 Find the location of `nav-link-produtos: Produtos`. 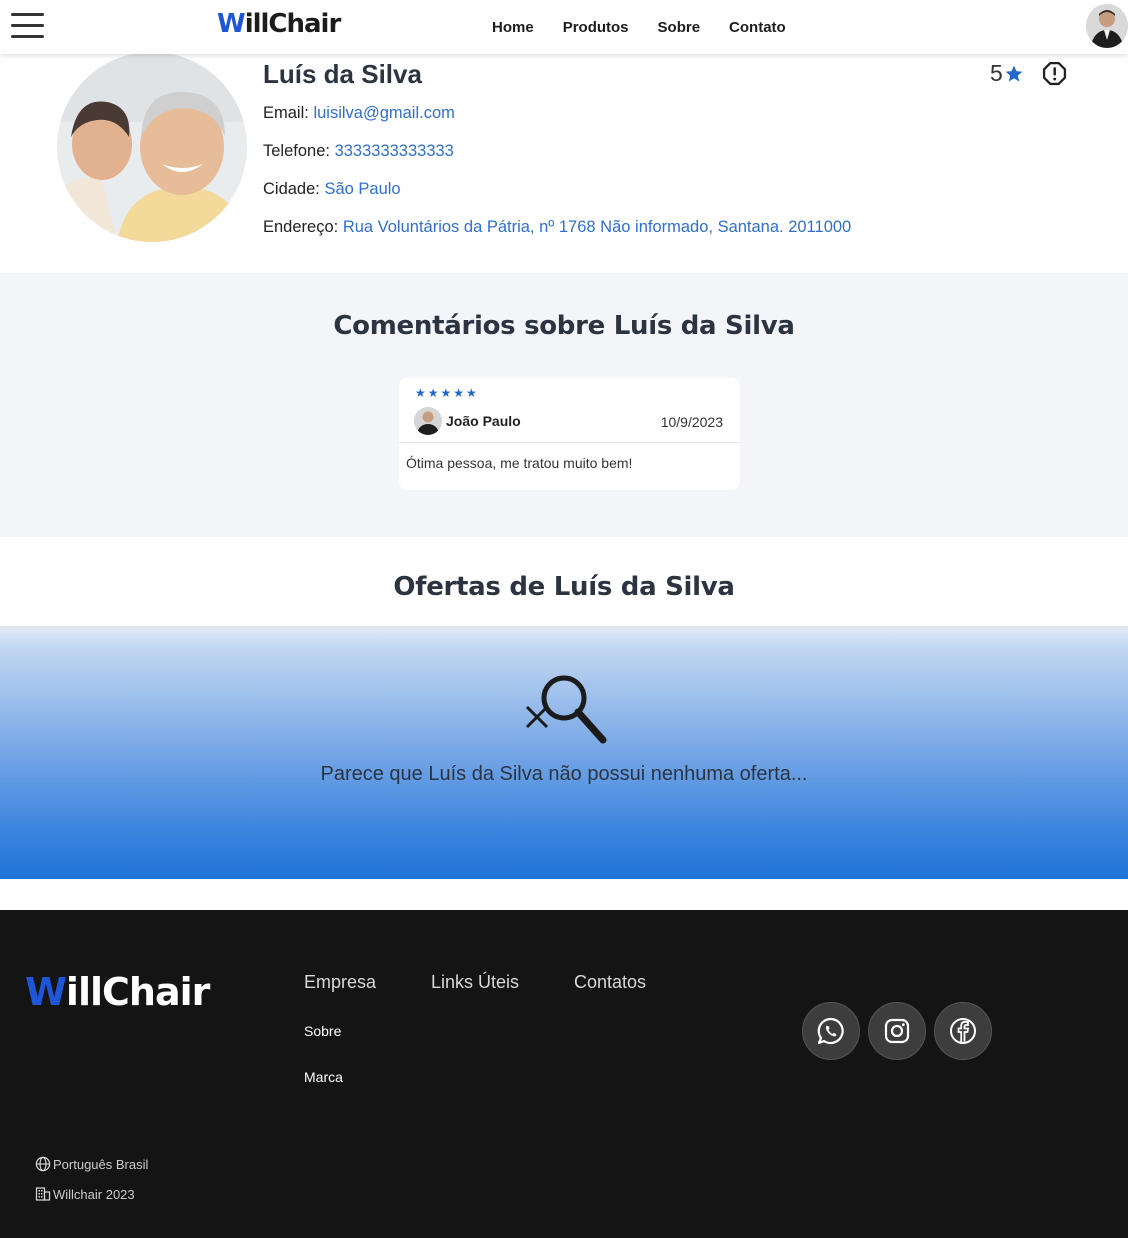

nav-link-produtos: Produtos is located at coordinates (596, 27).